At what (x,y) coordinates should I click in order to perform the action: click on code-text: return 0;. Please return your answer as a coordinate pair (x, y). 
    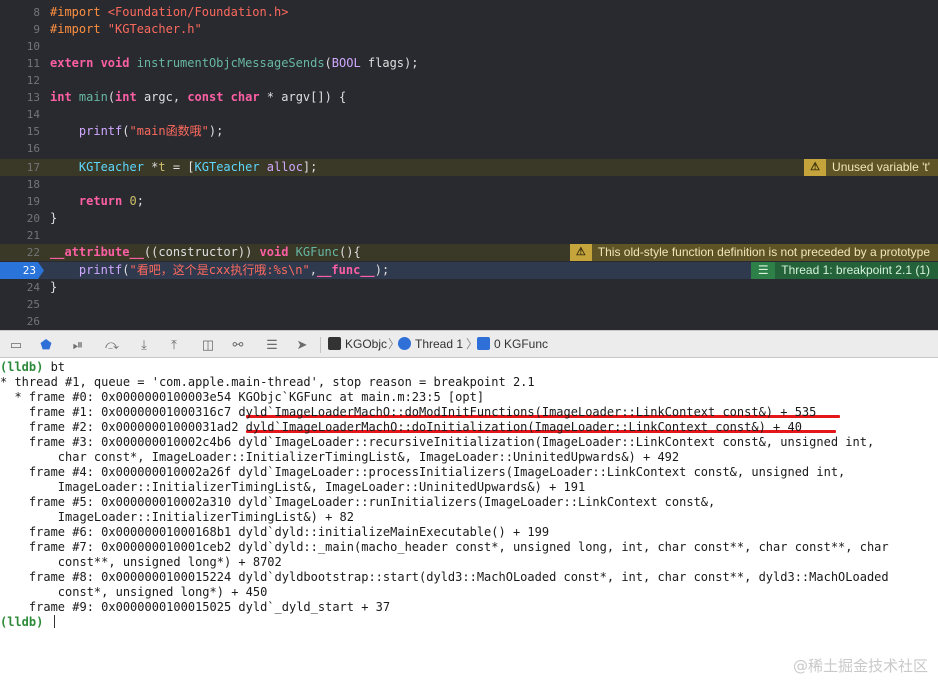
    Looking at the image, I should click on (97, 201).